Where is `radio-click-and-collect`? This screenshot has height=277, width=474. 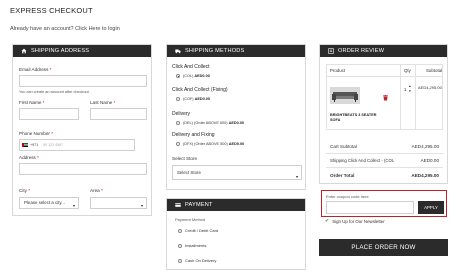
radio-click-and-collect is located at coordinates (178, 76).